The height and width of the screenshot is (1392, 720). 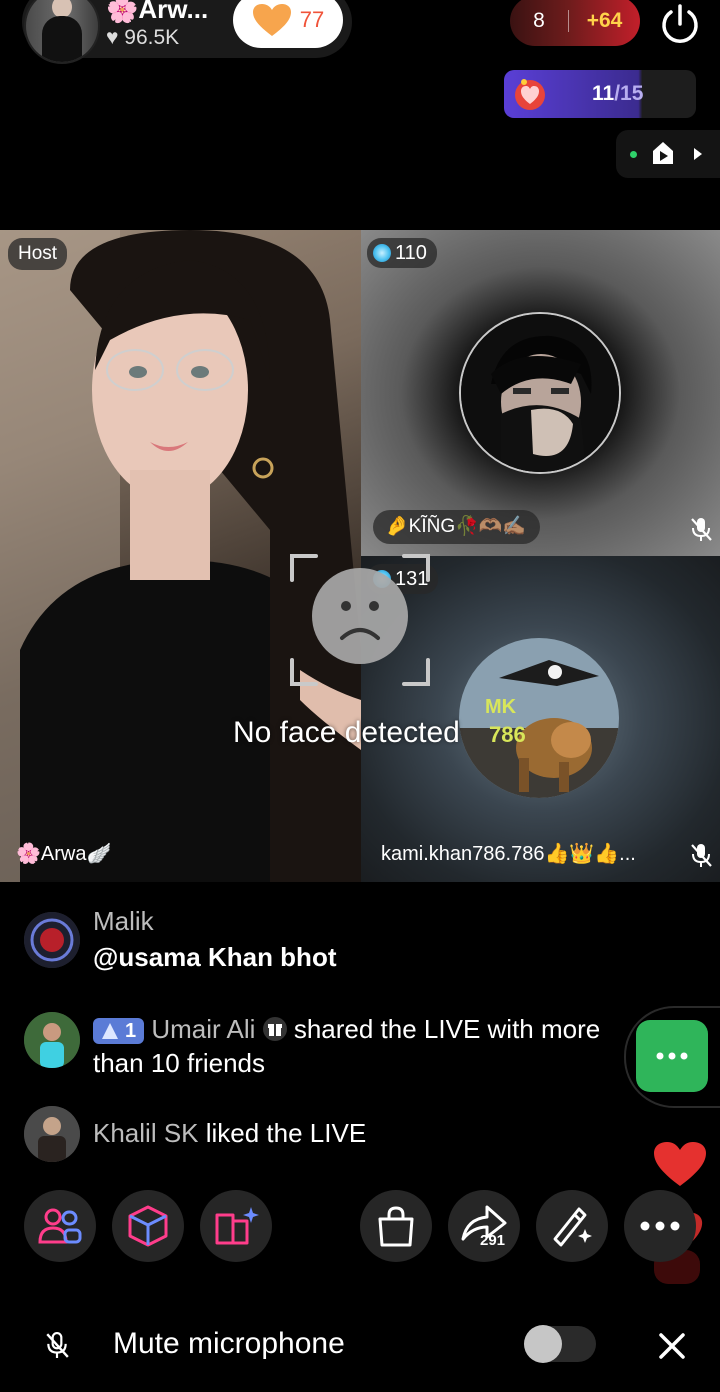 I want to click on shop-button, so click(x=396, y=1226).